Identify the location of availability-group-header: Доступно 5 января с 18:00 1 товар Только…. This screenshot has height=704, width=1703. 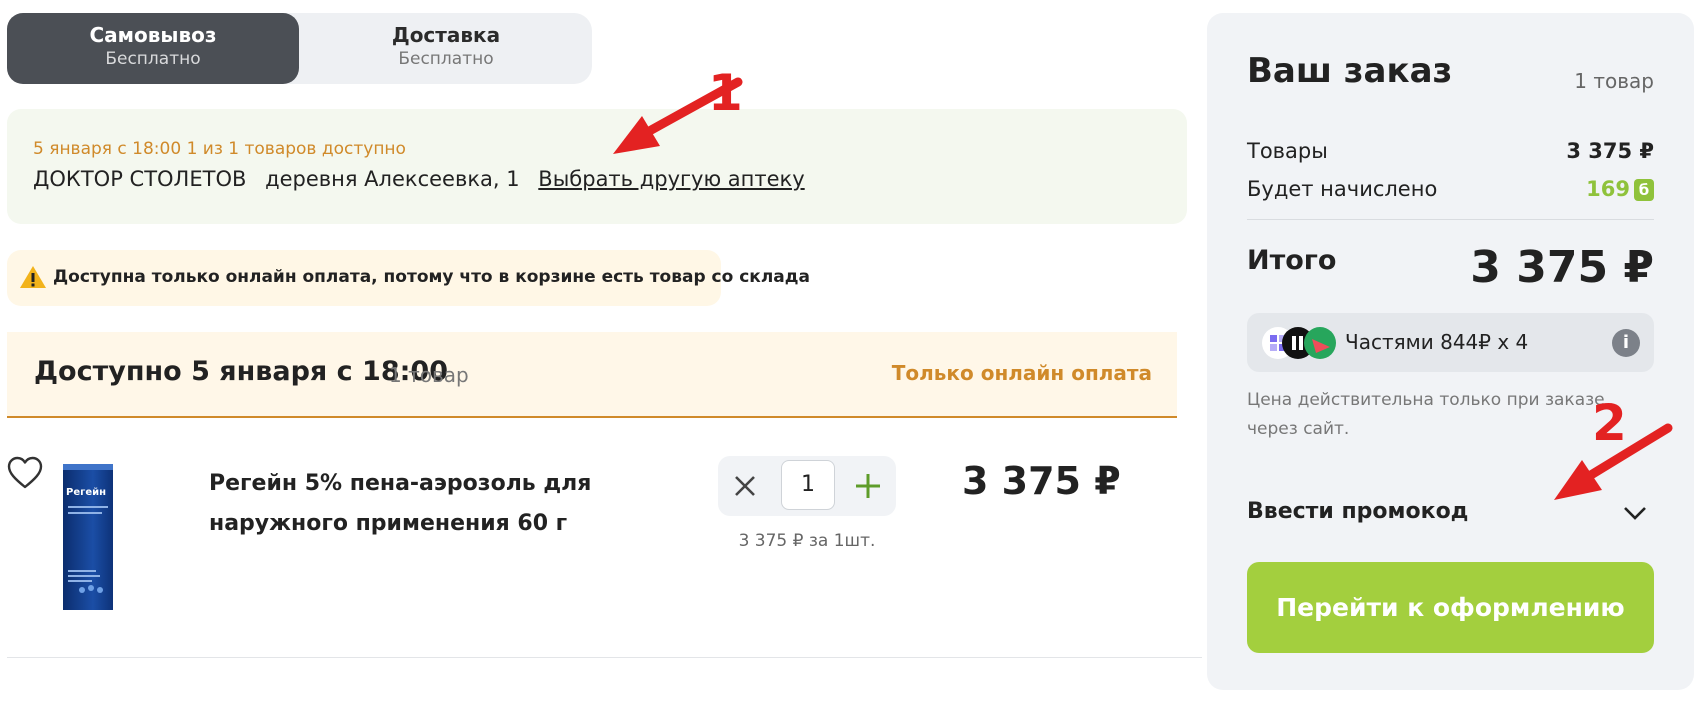
(592, 375).